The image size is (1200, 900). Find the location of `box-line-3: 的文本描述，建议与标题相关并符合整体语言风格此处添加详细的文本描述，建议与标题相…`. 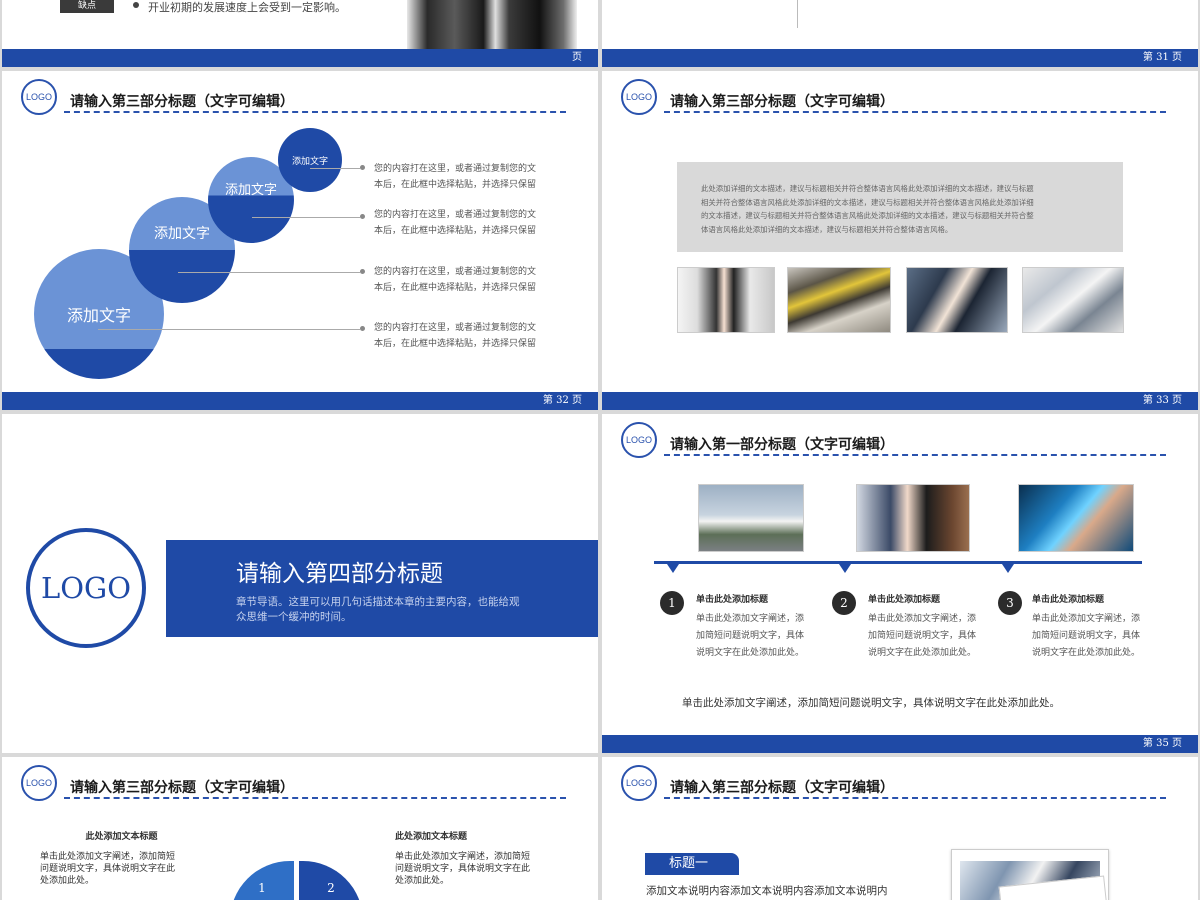

box-line-3: 的文本描述，建议与标题相关并符合整体语言风格此处添加详细的文本描述，建议与标题相… is located at coordinates (867, 215).